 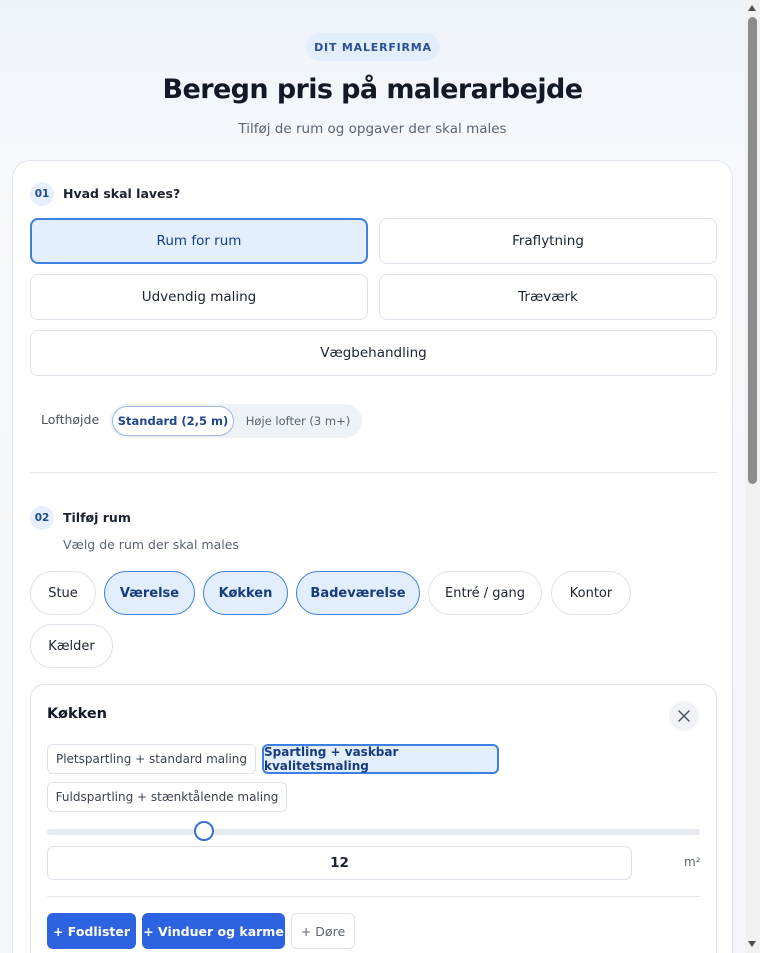 What do you see at coordinates (373, 832) in the screenshot?
I see `area-slider-track` at bounding box center [373, 832].